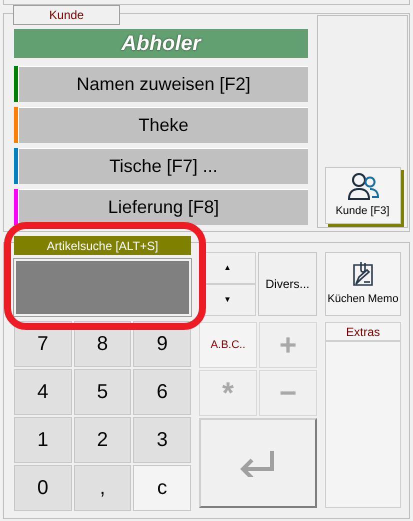 The image size is (413, 521). What do you see at coordinates (102, 245) in the screenshot?
I see `search-label: Artikelsuche [ALT+S]` at bounding box center [102, 245].